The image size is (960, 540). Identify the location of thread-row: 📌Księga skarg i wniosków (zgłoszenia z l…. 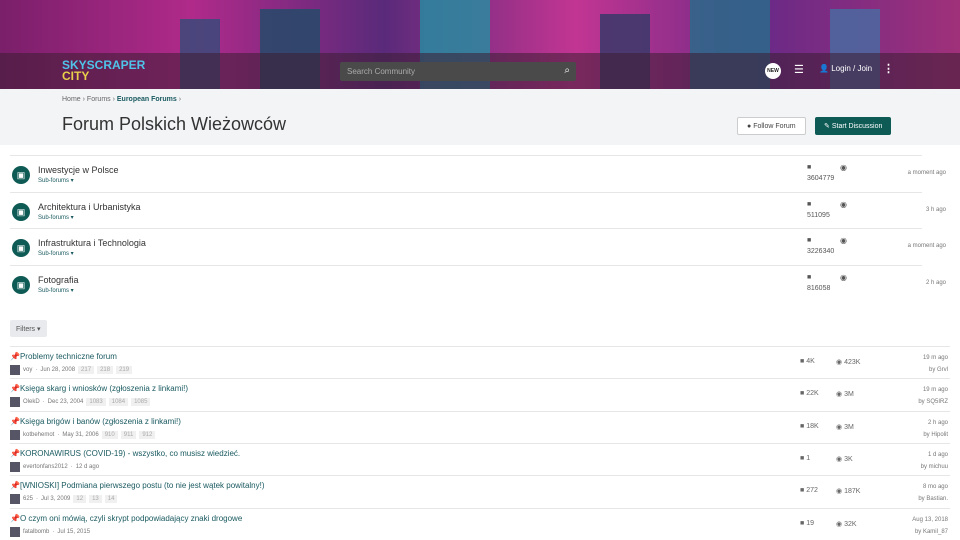
(480, 394).